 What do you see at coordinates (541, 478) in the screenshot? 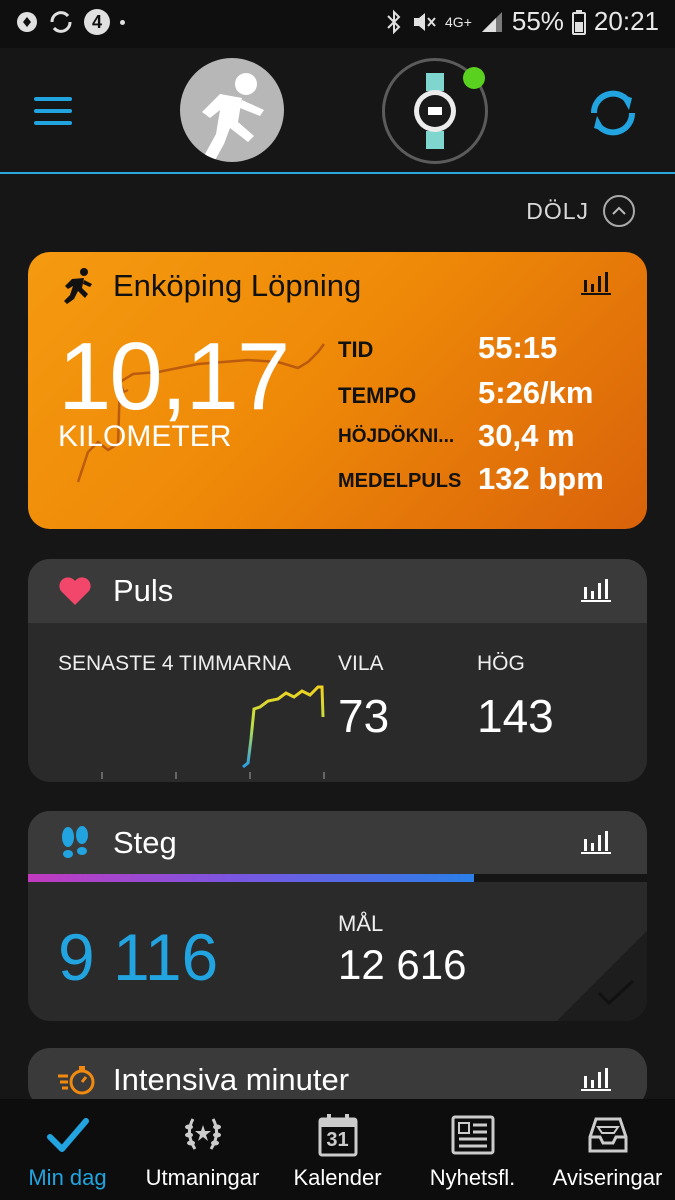
I see `stat-value-avg-hr: 132 bpm` at bounding box center [541, 478].